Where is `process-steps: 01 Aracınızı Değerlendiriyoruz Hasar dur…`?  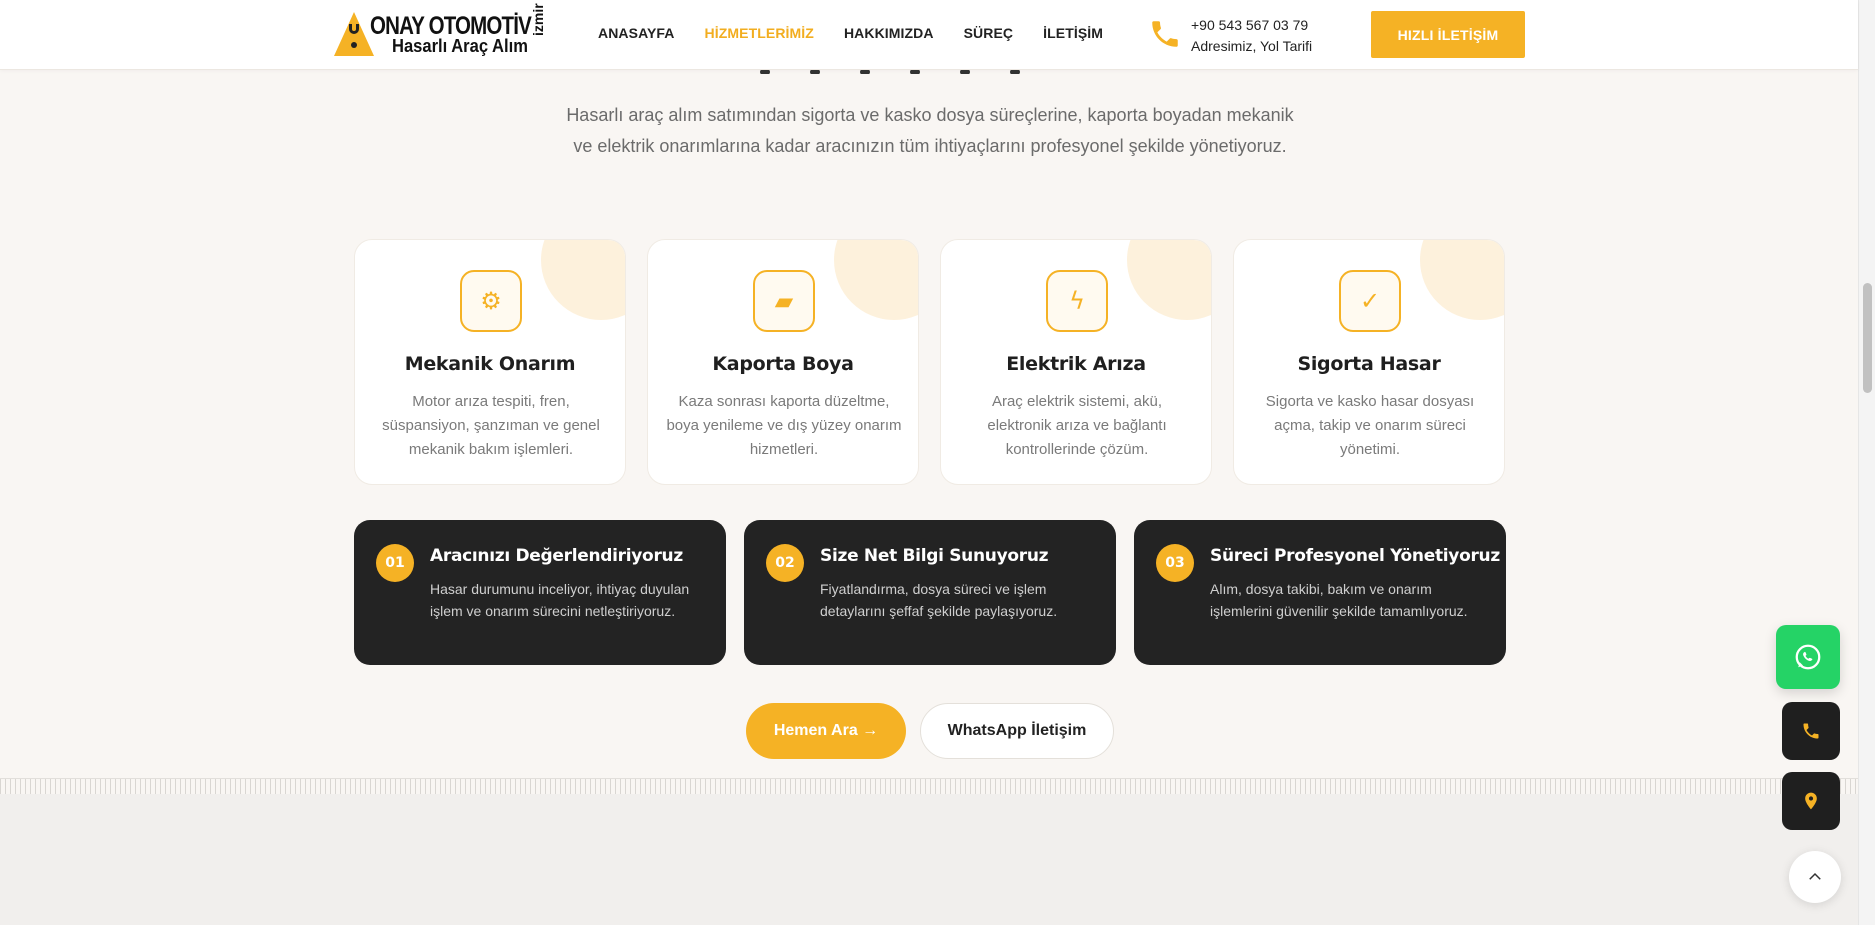 process-steps: 01 Aracınızı Değerlendiriyoruz Hasar dur… is located at coordinates (930, 592).